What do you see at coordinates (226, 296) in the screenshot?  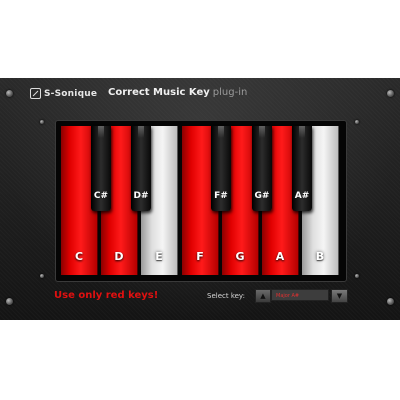 I see `select-key-label: Select key:` at bounding box center [226, 296].